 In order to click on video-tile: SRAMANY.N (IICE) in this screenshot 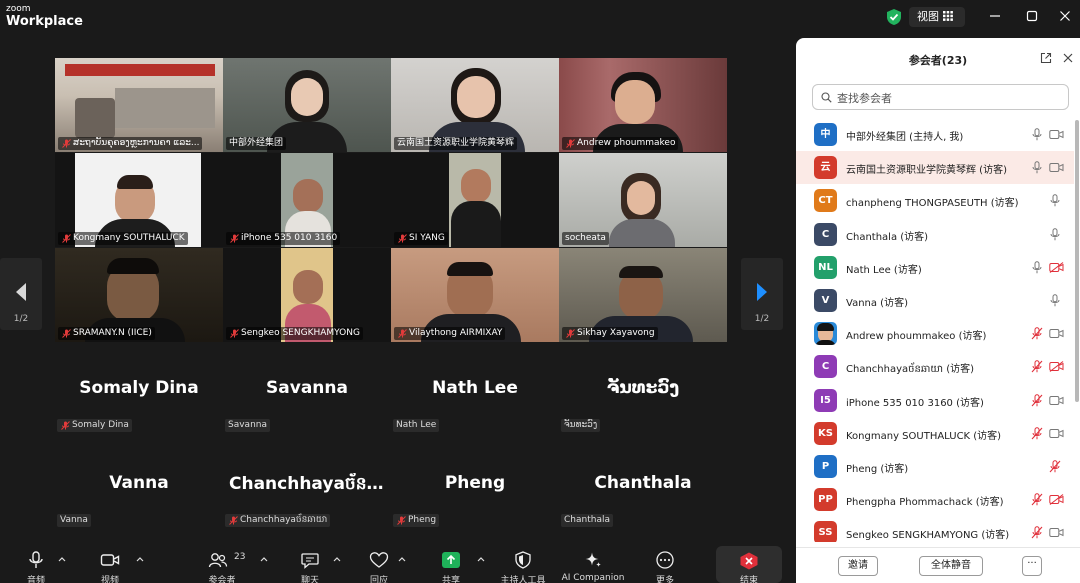, I will do `click(139, 295)`.